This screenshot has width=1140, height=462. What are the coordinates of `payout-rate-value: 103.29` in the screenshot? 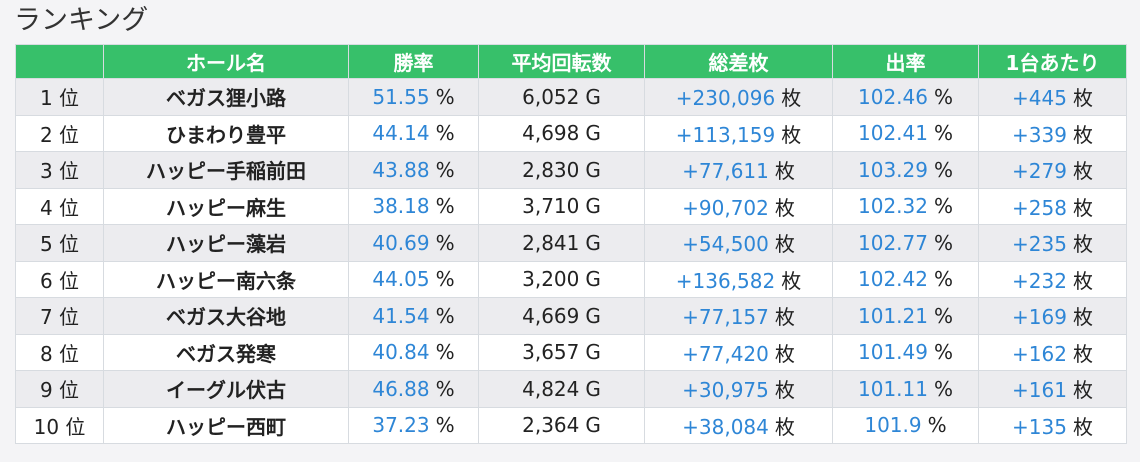 It's located at (893, 169).